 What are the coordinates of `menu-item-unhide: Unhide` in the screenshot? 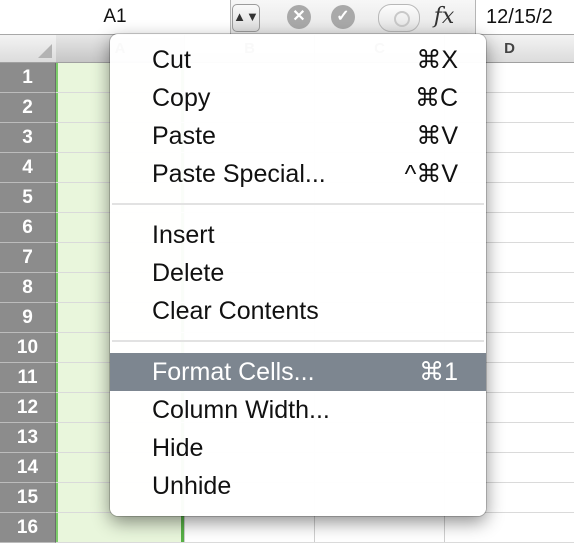 It's located at (298, 486).